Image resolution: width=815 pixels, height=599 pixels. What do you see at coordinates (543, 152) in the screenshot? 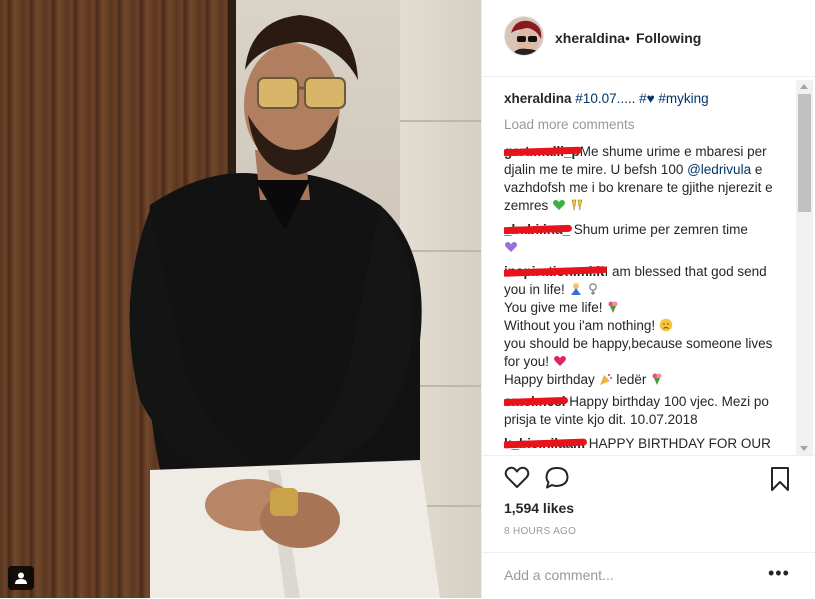
I see `redacted-username: gert.malli_p` at bounding box center [543, 152].